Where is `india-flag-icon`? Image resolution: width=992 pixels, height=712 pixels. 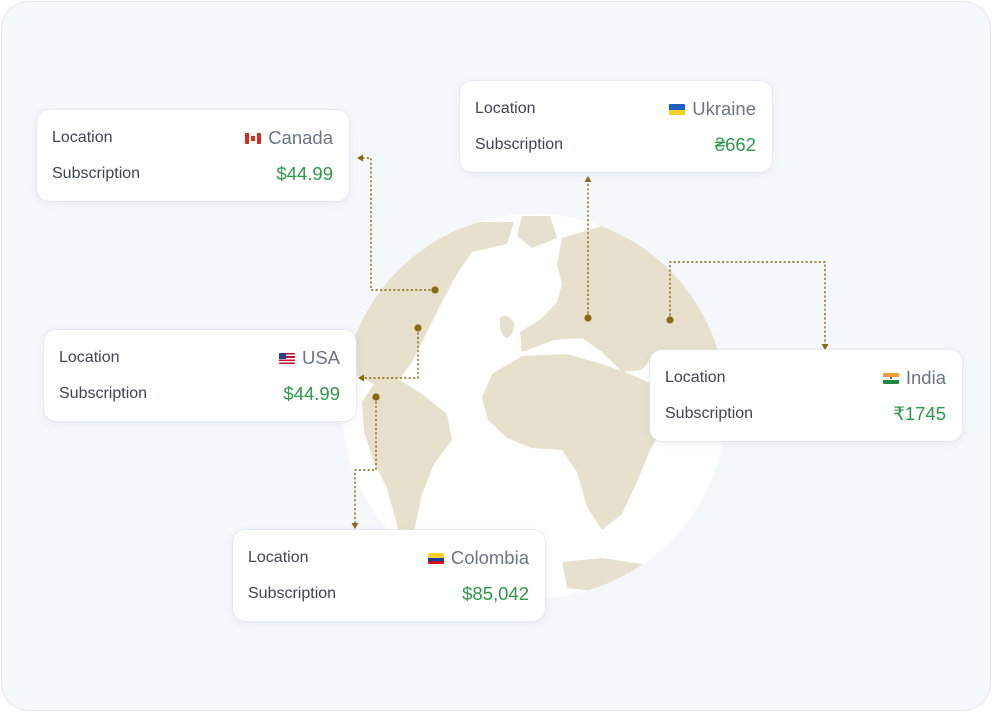
india-flag-icon is located at coordinates (890, 378).